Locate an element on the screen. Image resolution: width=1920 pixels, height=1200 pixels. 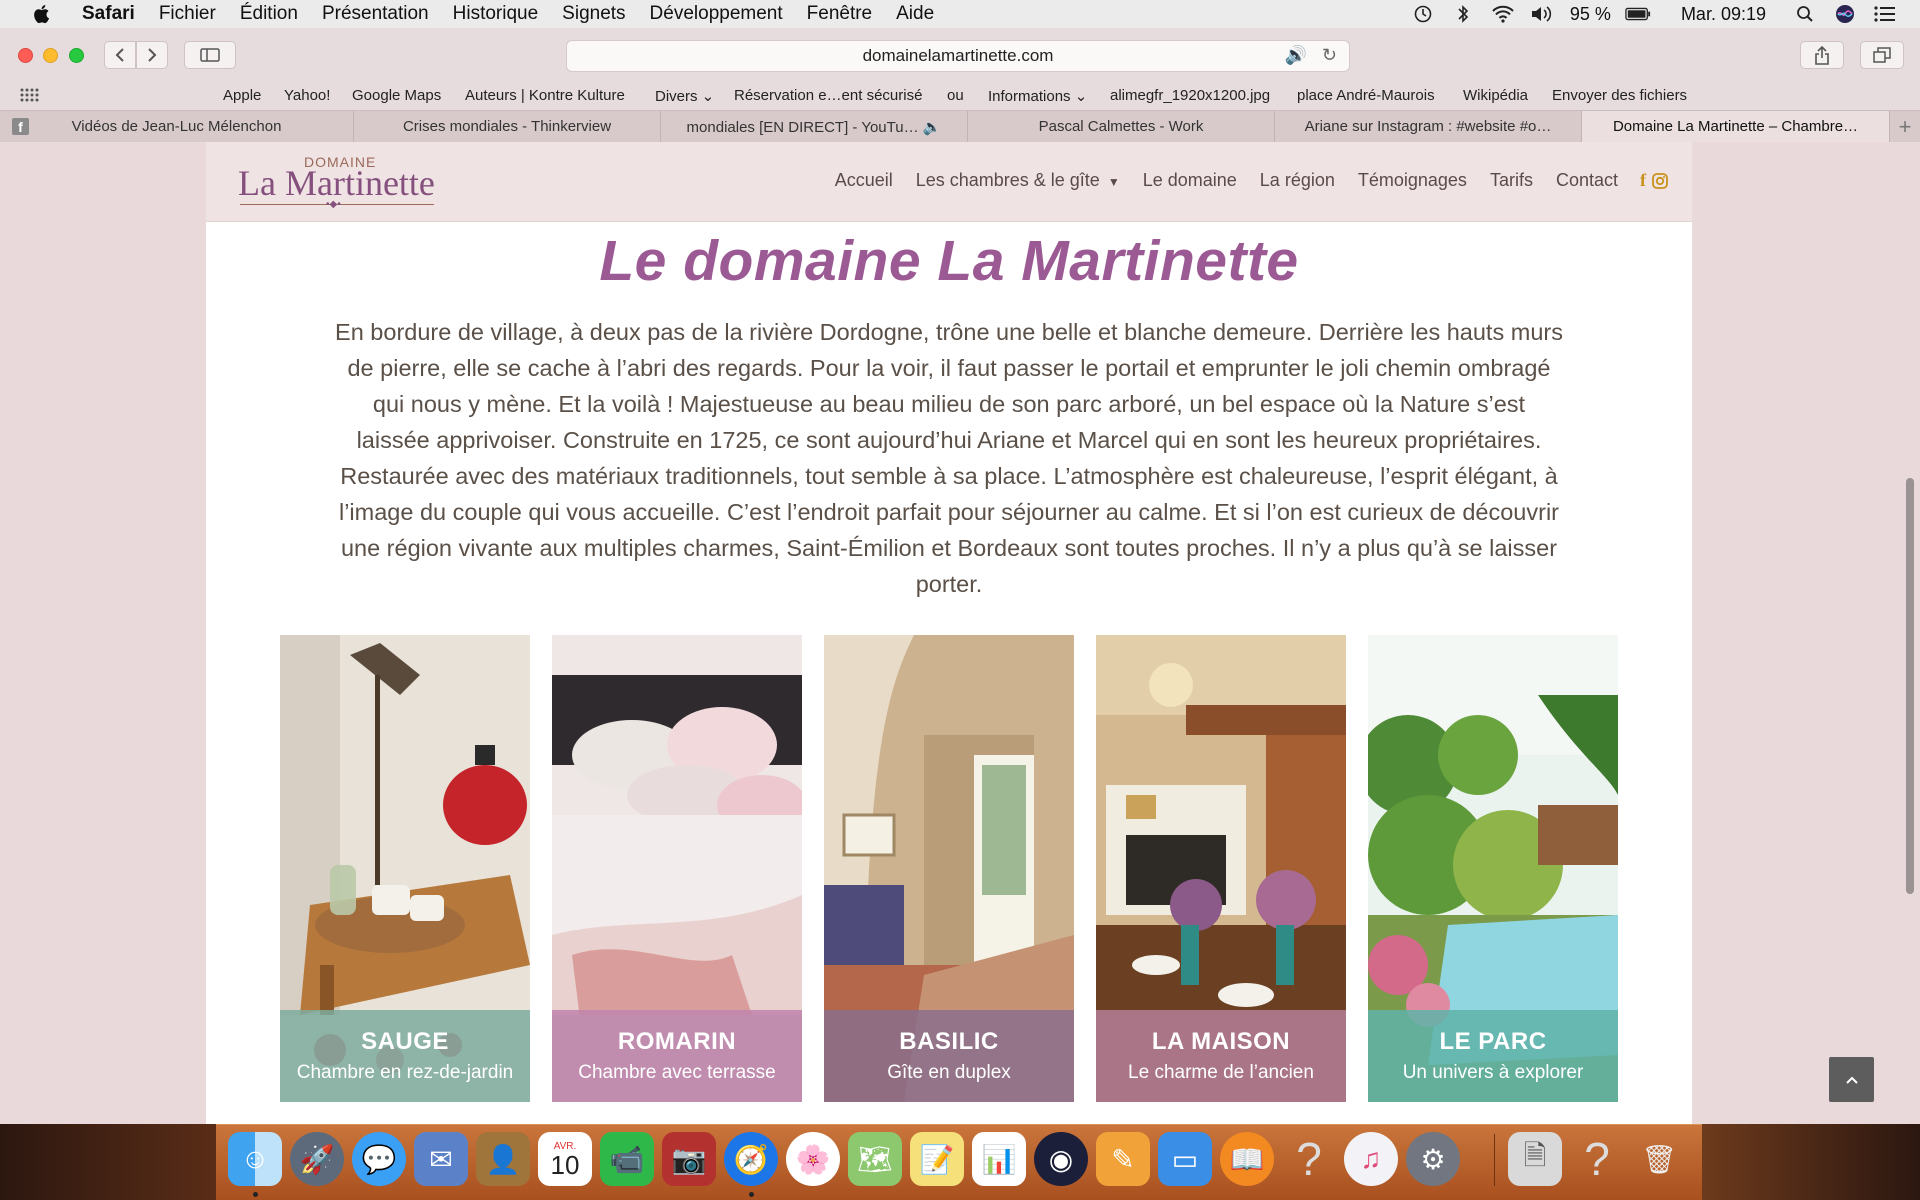
menu-app-name: Safari is located at coordinates (108, 14).